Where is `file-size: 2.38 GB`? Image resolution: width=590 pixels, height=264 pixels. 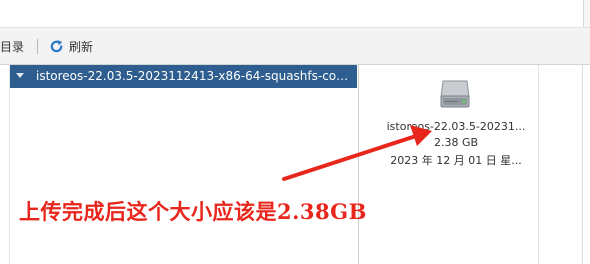 file-size: 2.38 GB is located at coordinates (456, 142).